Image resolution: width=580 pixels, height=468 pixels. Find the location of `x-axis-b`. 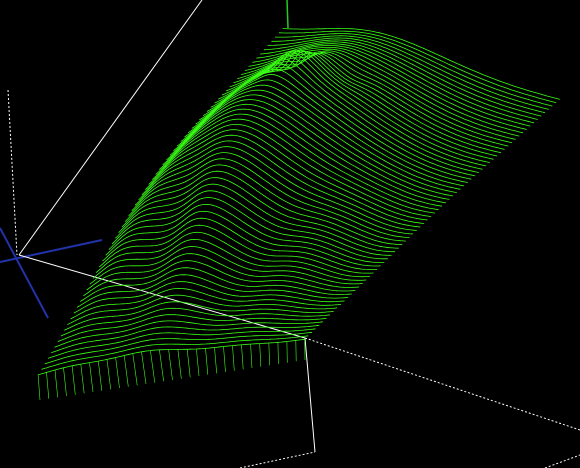

x-axis-b is located at coordinates (51, 251).